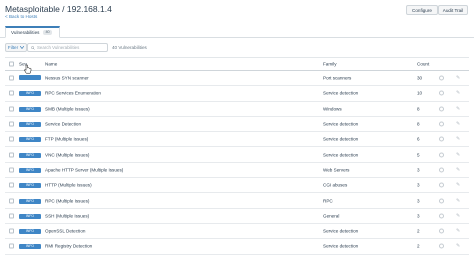  Describe the element at coordinates (453, 10) in the screenshot. I see `audit-trail-button: Audit Trail` at that location.